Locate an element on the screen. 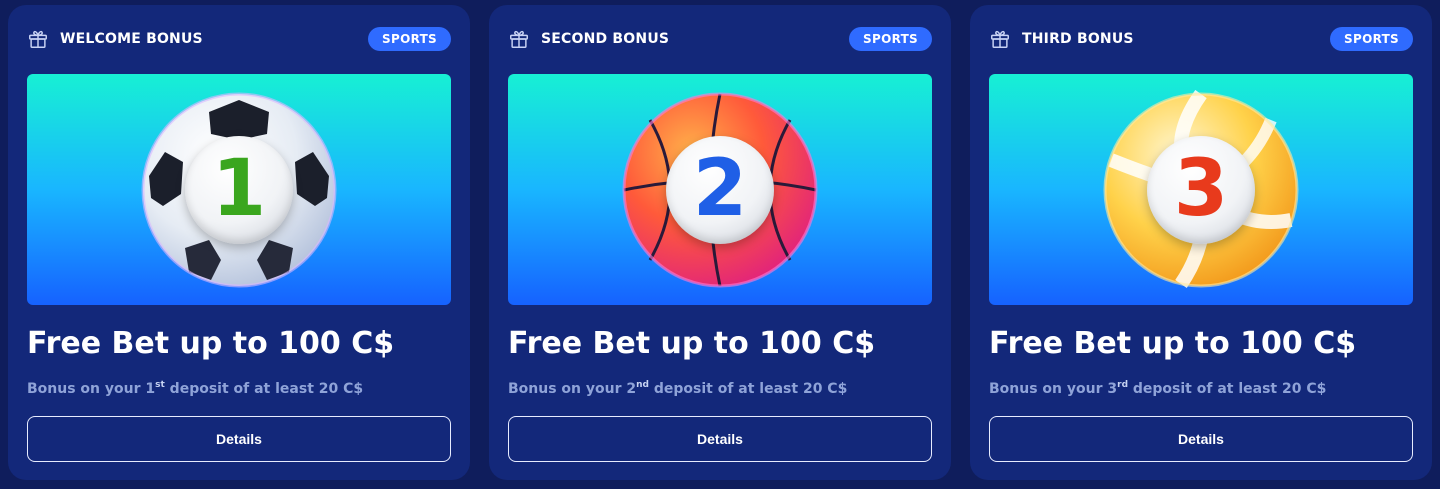 The height and width of the screenshot is (489, 1440). ordinal-suffix: rd is located at coordinates (1123, 385).